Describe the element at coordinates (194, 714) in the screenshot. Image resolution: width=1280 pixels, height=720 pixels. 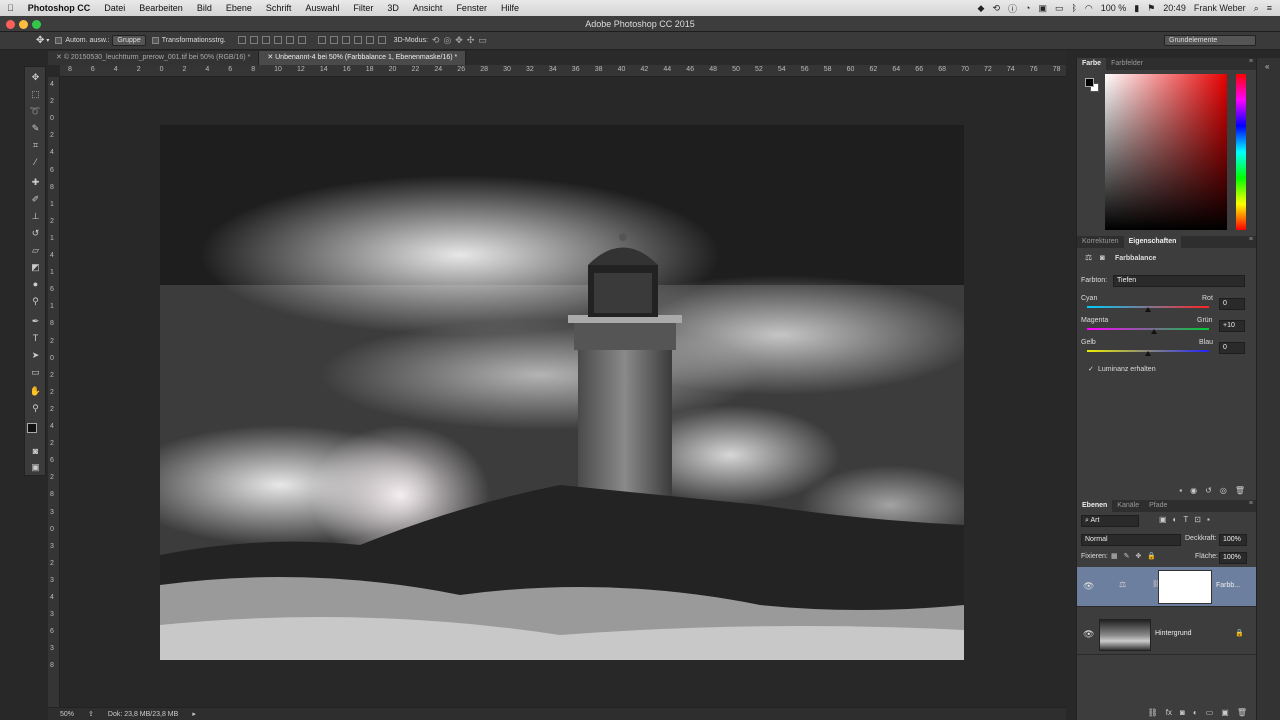
I see `status-arrow-icon: ▸` at that location.